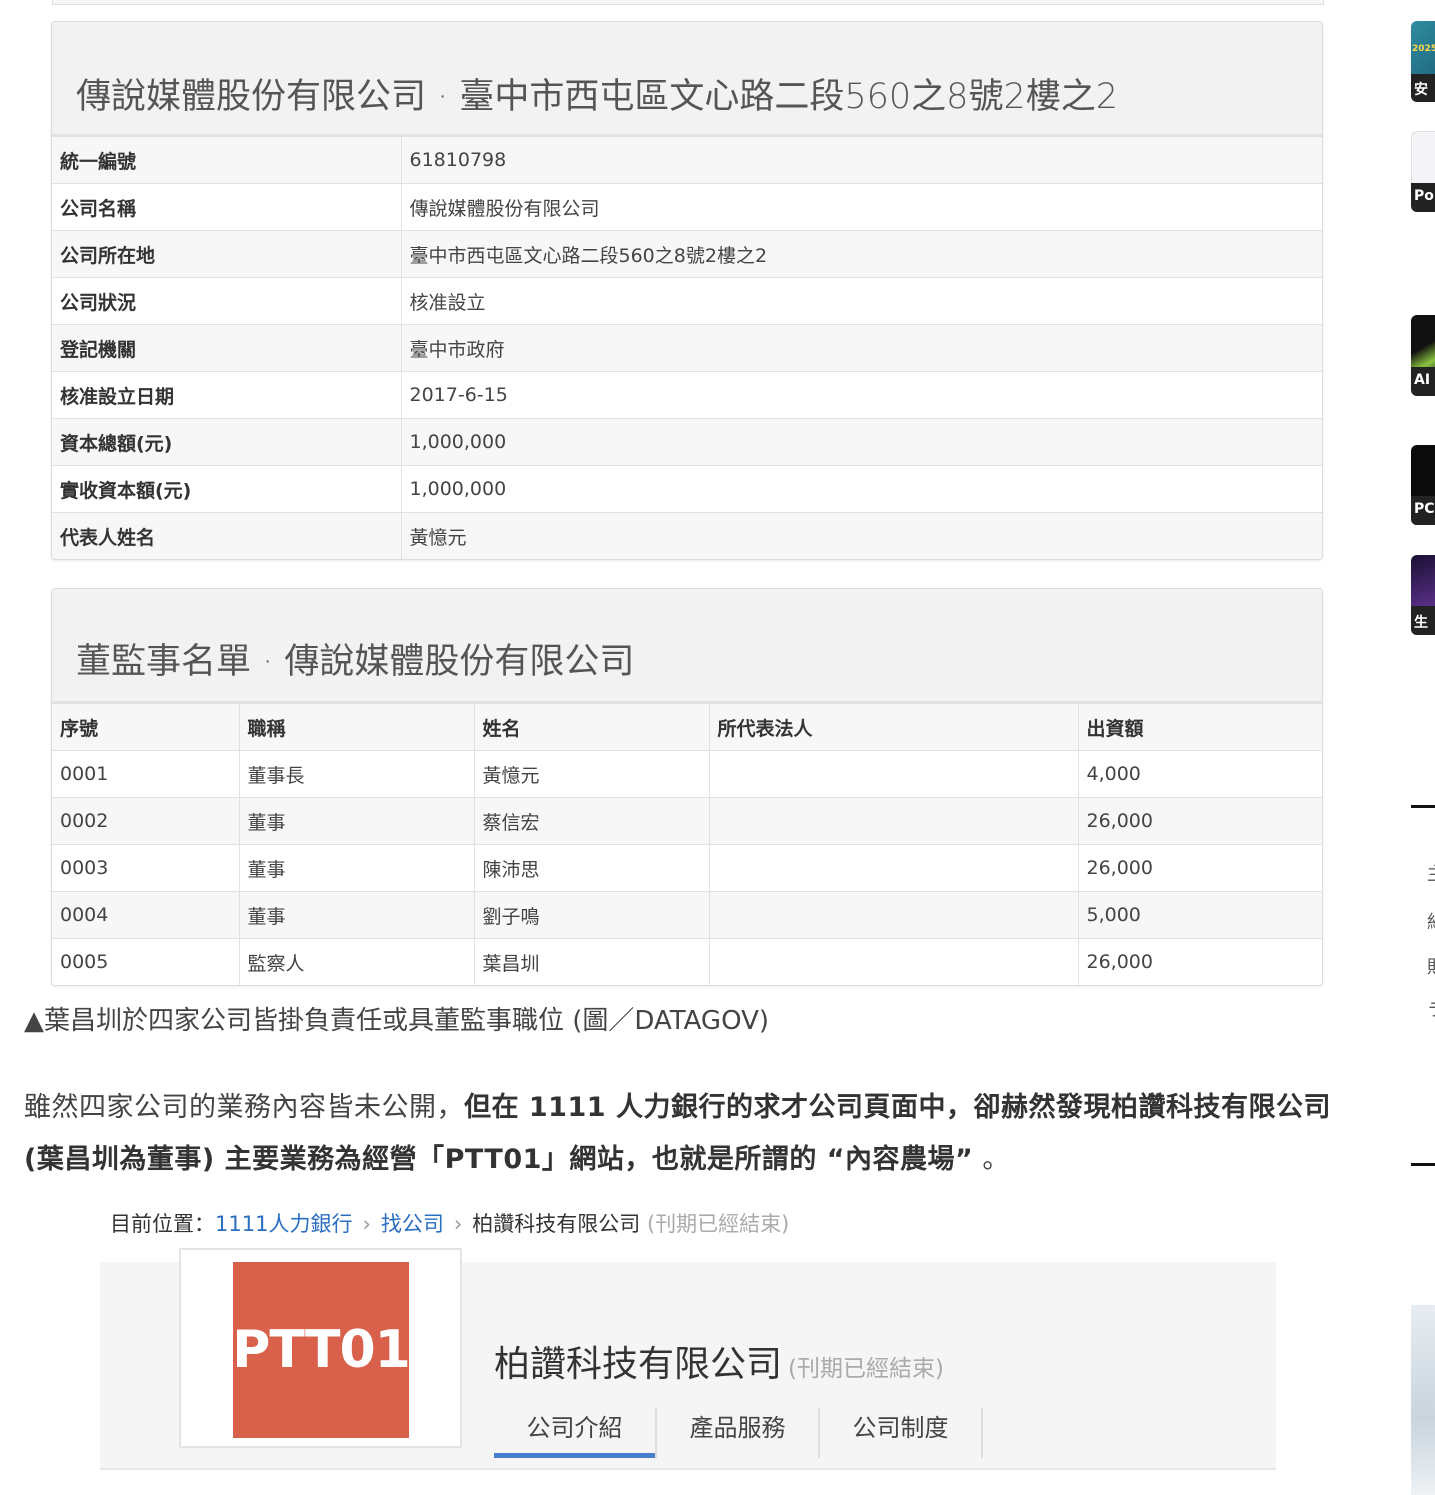 The image size is (1435, 1495). I want to click on table-row: 0001 董事長 黃憶元 4,000, so click(687, 774).